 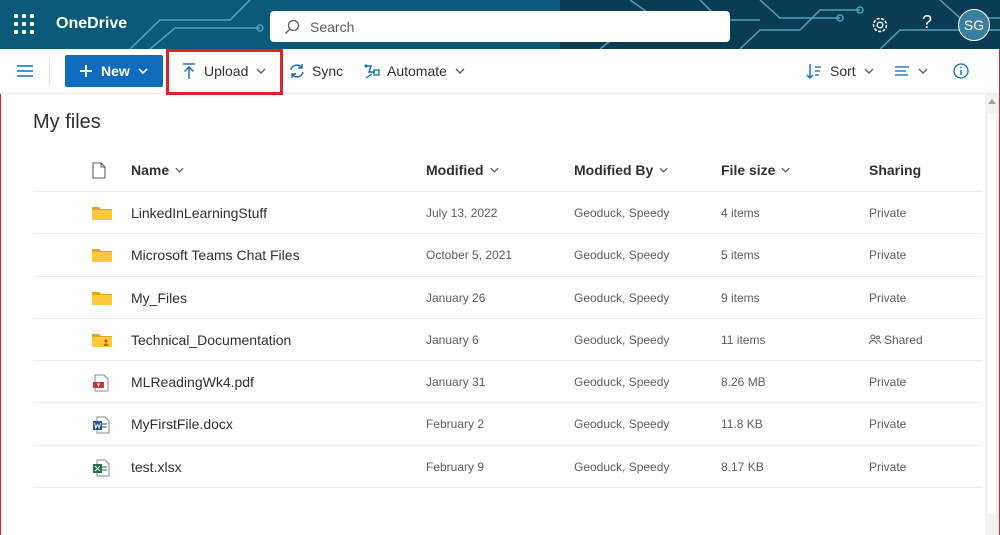 I want to click on word-file-icon, so click(x=101, y=425).